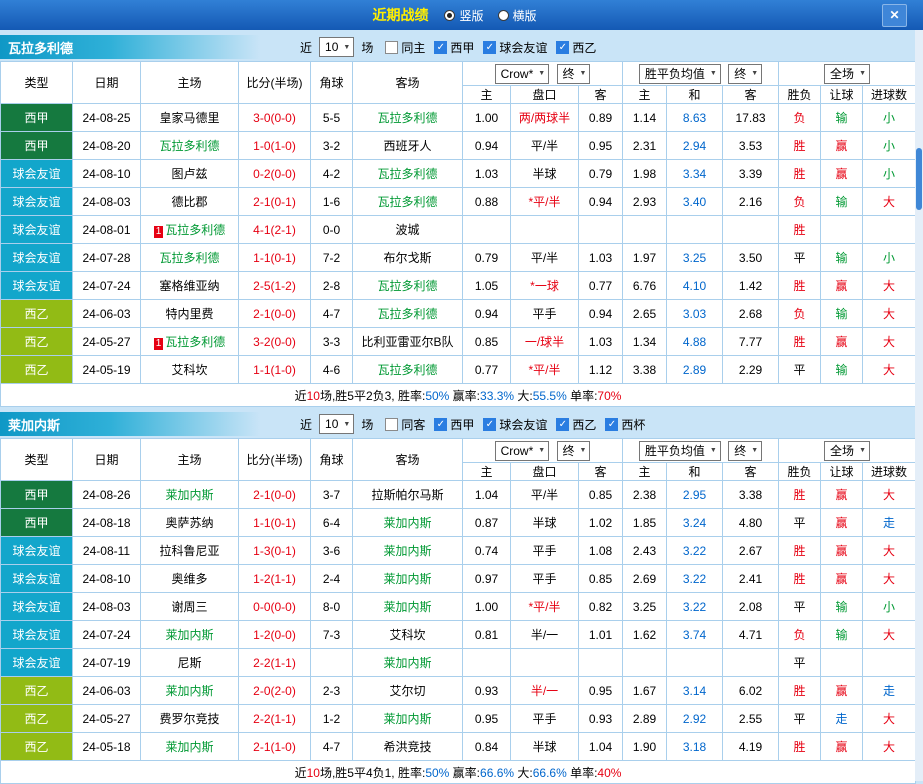 The image size is (923, 784). I want to click on col-result: 胜负, so click(800, 94).